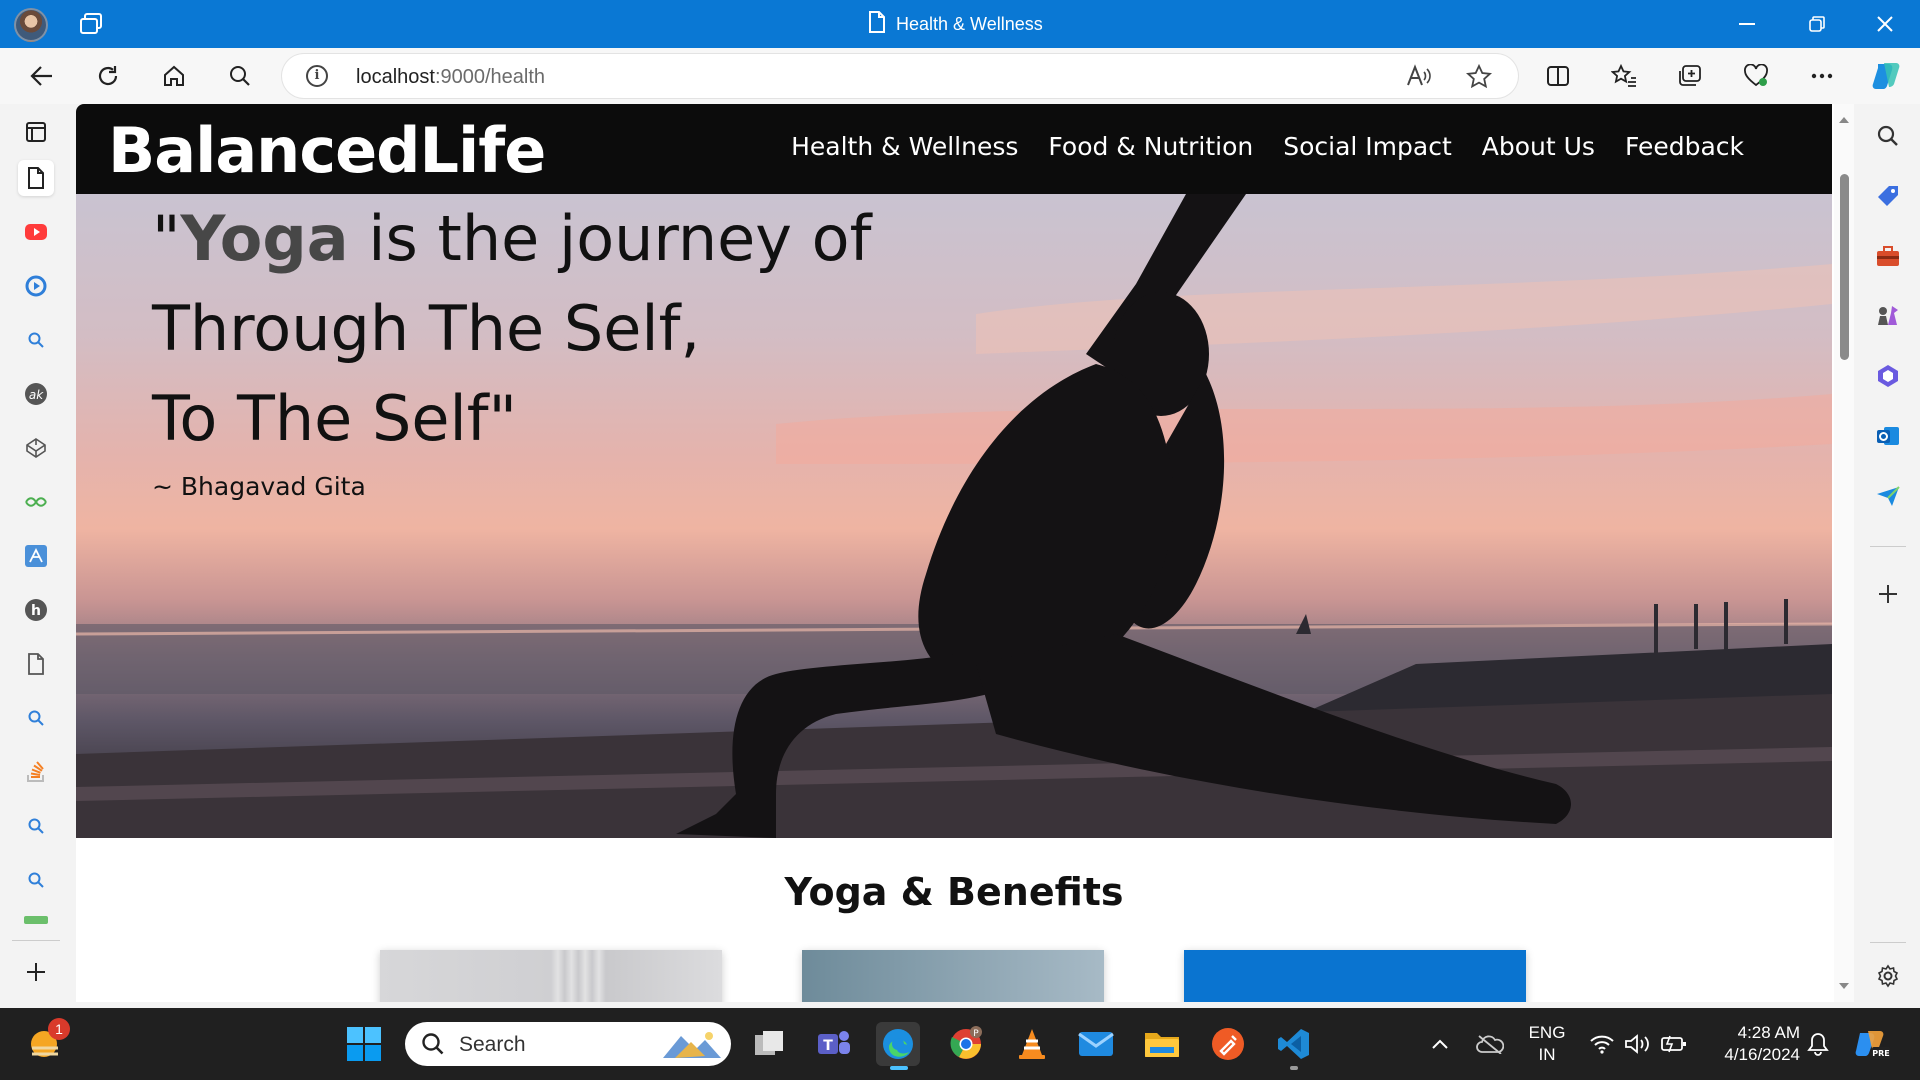 Image resolution: width=1920 pixels, height=1080 pixels. What do you see at coordinates (1888, 546) in the screenshot?
I see `sidebar-divider-right` at bounding box center [1888, 546].